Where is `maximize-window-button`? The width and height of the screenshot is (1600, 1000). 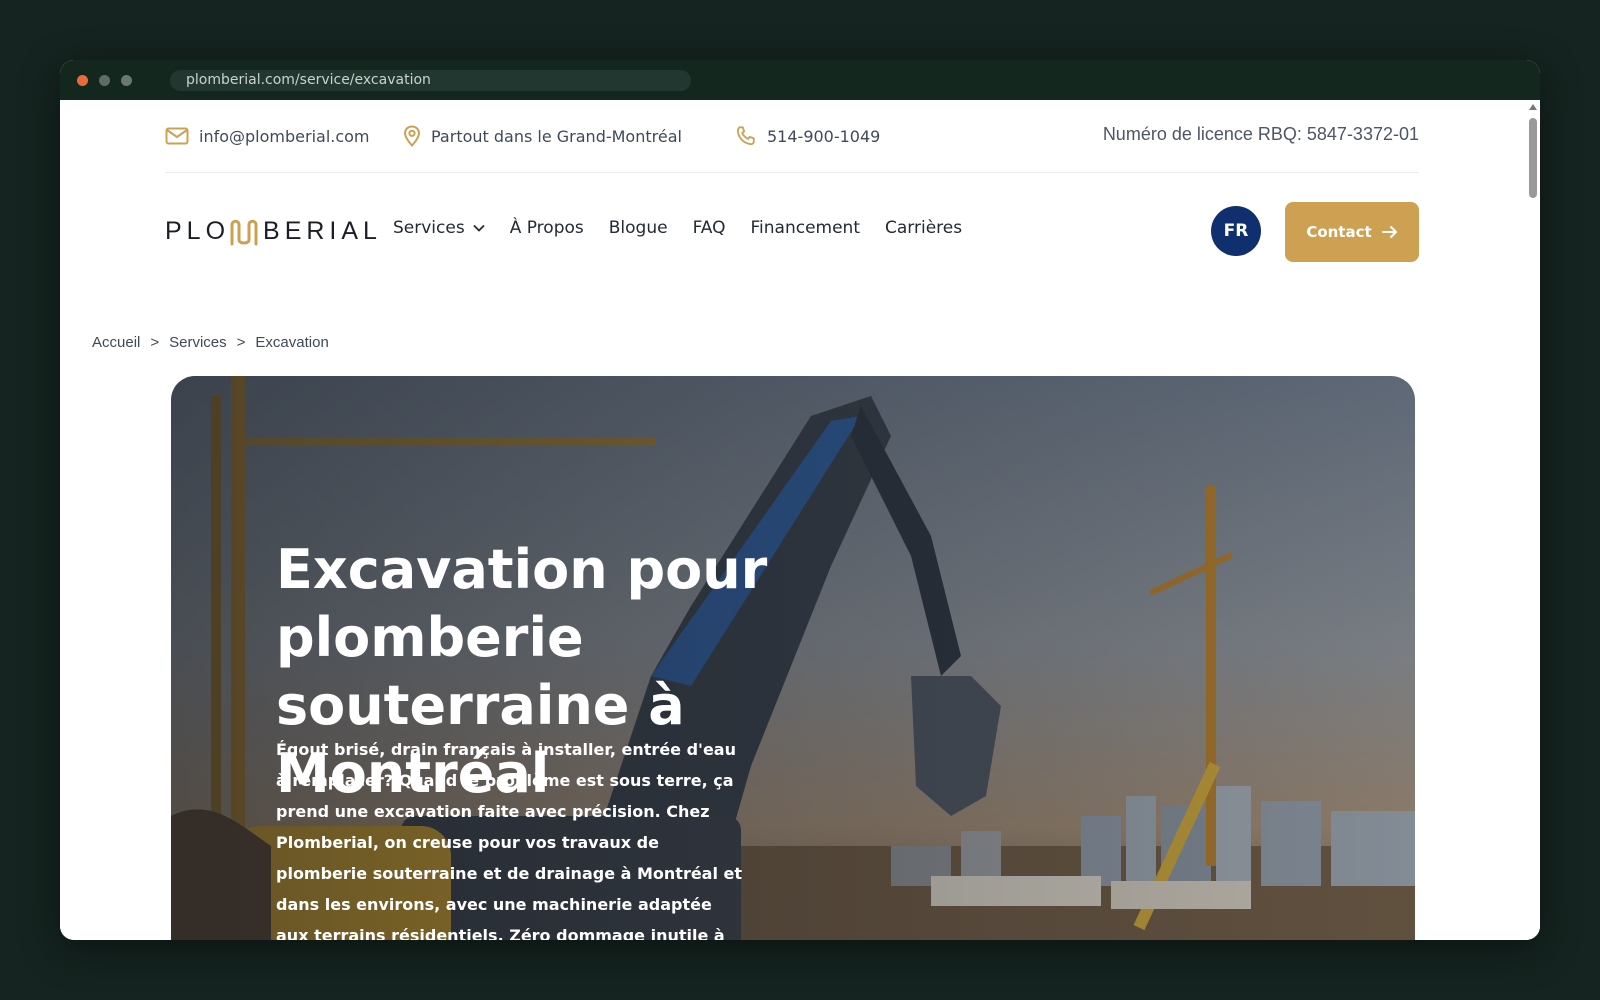
maximize-window-button is located at coordinates (126, 80).